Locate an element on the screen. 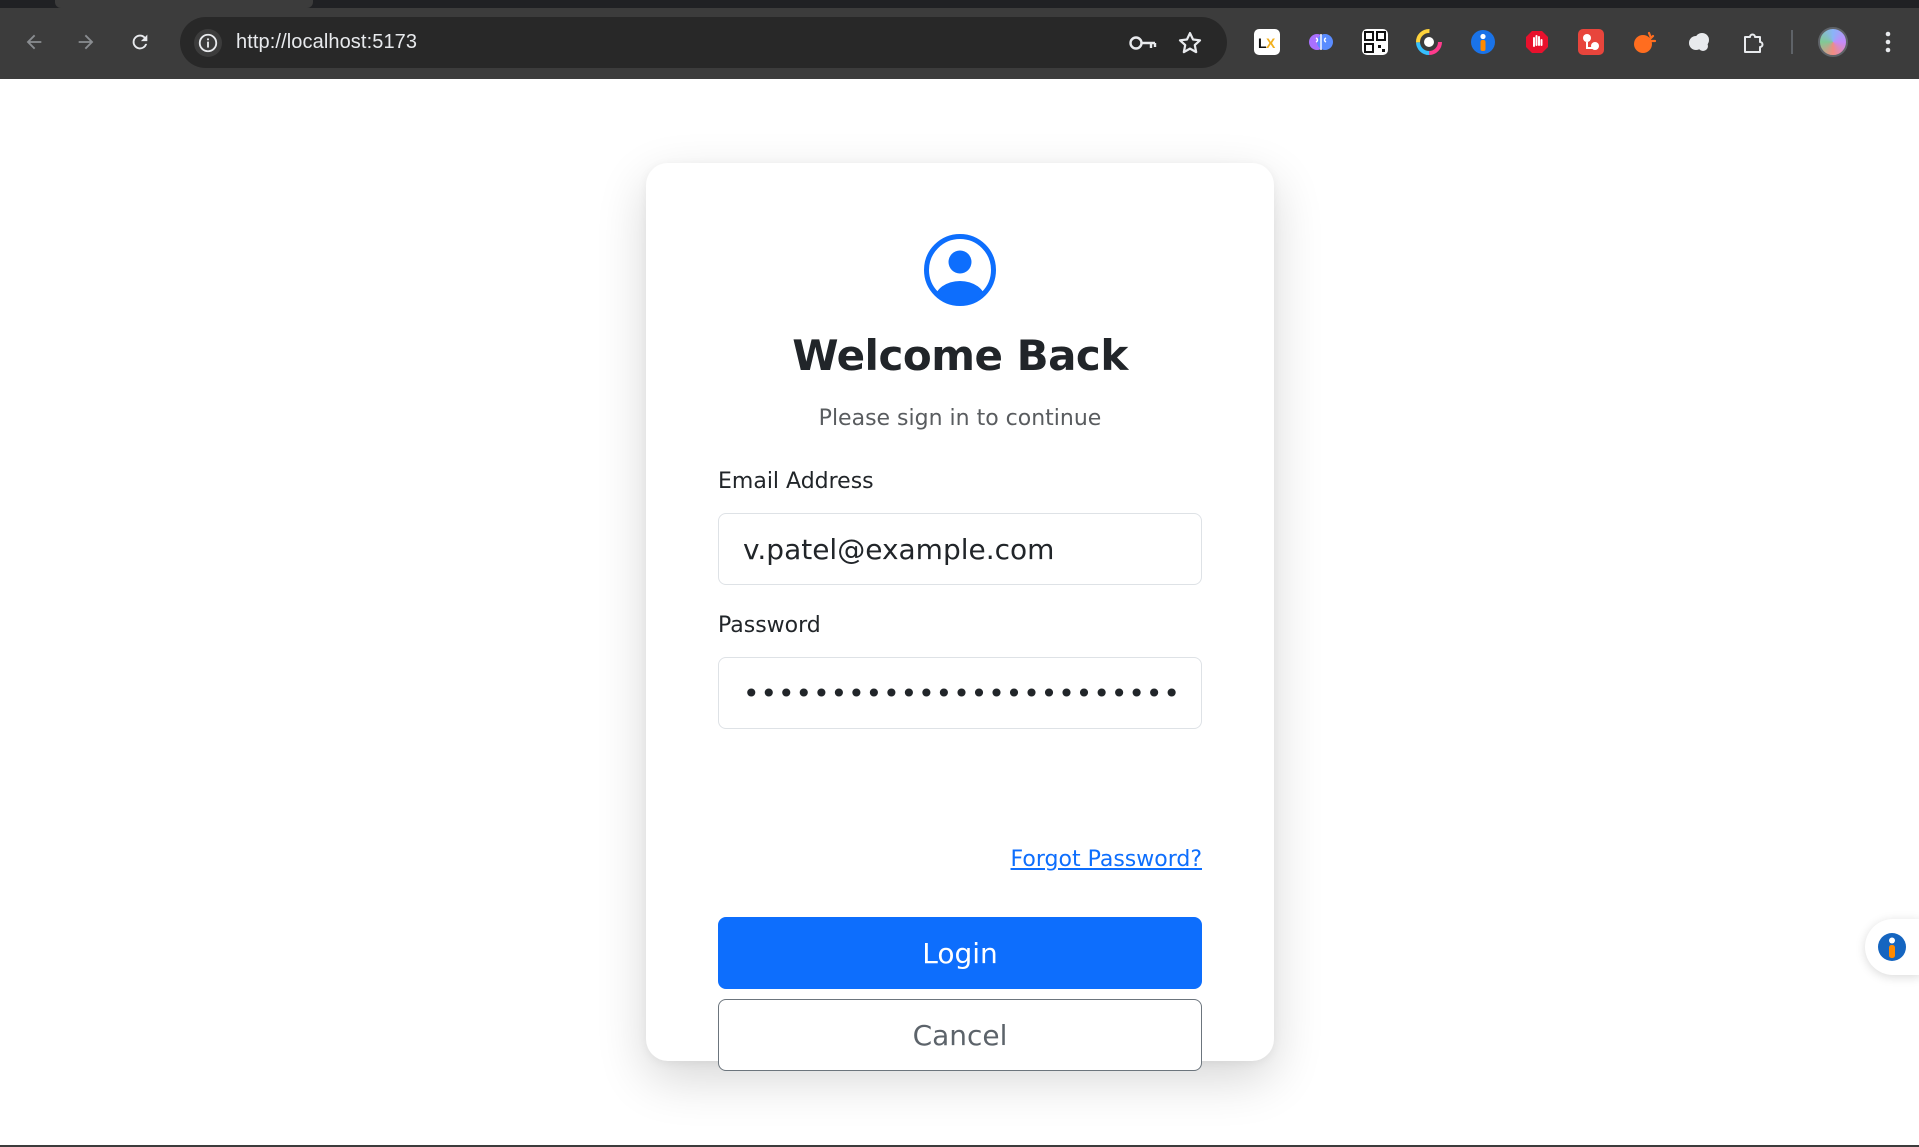  star-icon is located at coordinates (1190, 43).